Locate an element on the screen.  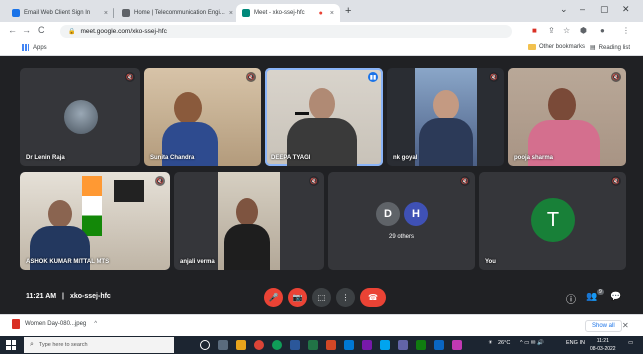
people-icon: 👥 is located at coordinates (591, 296).